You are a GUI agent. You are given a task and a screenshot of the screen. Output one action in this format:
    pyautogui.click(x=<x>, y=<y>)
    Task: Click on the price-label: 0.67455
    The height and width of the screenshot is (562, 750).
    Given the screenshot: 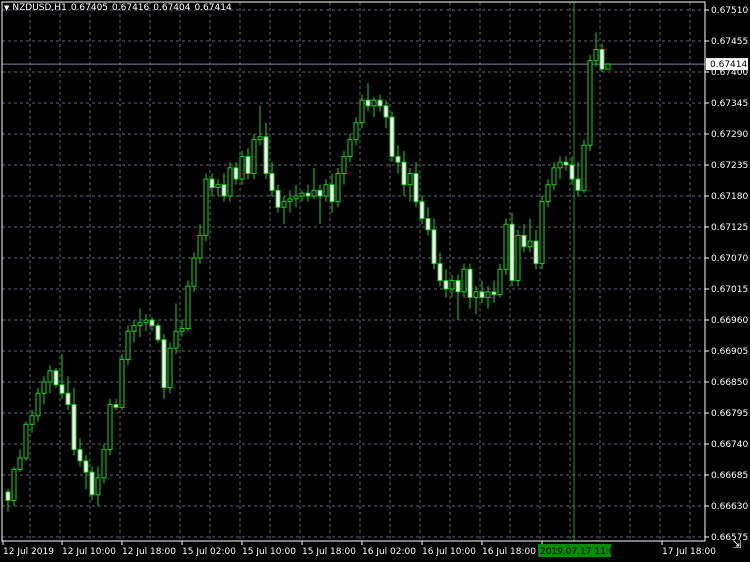 What is the action you would take?
    pyautogui.click(x=729, y=42)
    